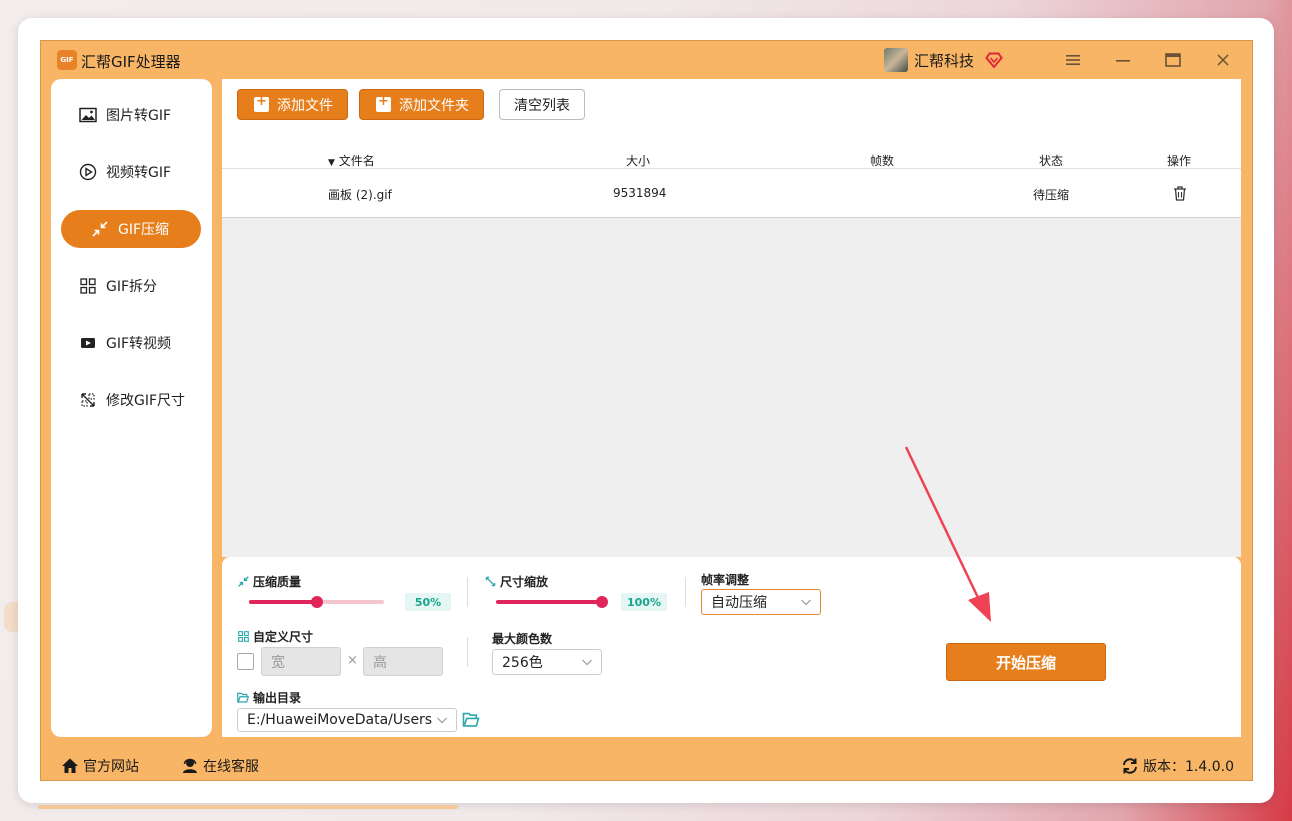 This screenshot has height=821, width=1292. I want to click on output-path-value: E:/HuaweiMoveData/Users, so click(340, 720).